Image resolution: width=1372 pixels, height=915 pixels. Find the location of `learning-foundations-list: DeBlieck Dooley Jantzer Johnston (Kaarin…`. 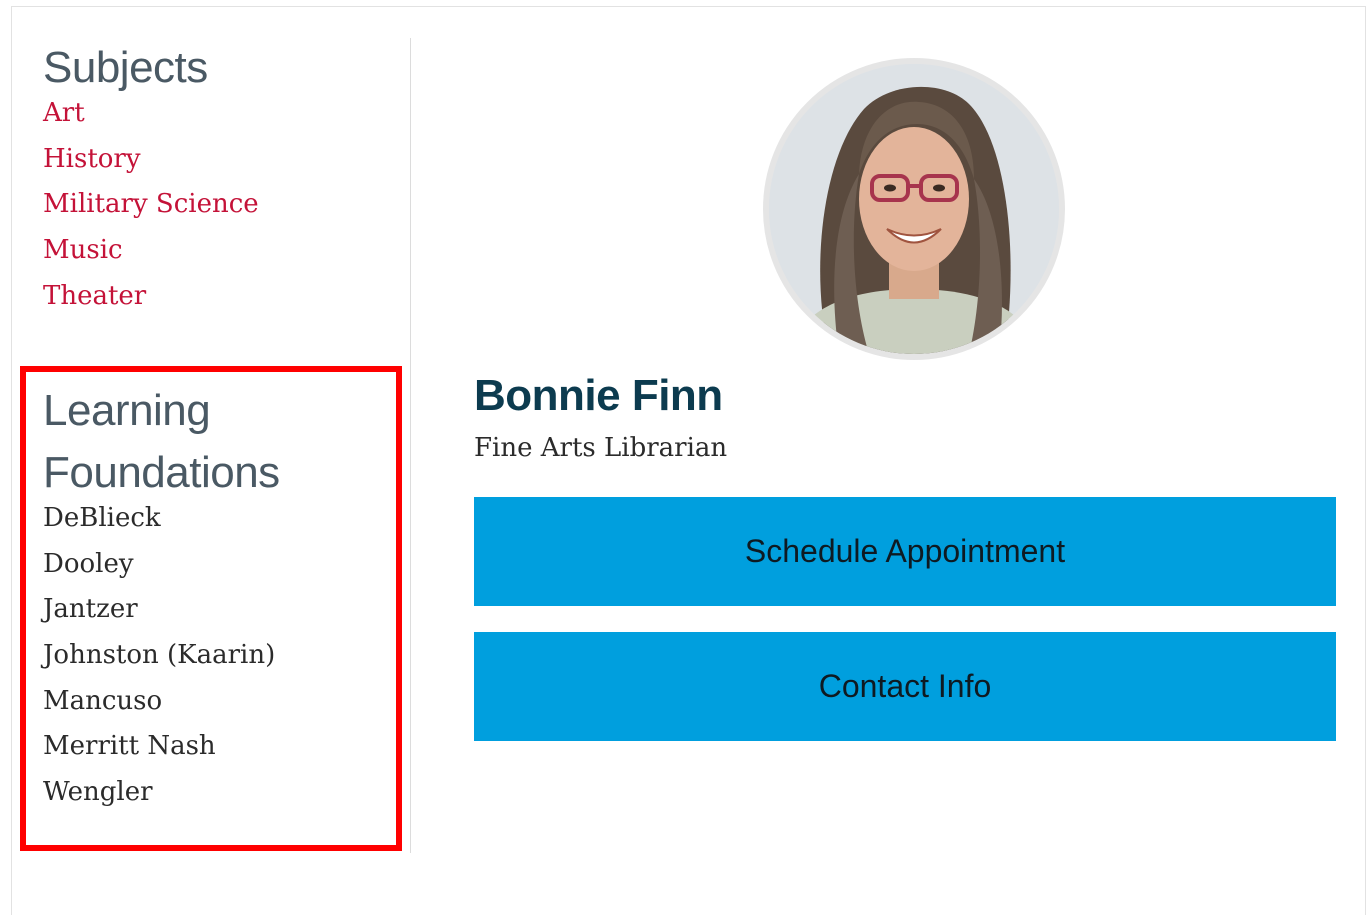

learning-foundations-list: DeBlieck Dooley Jantzer Johnston (Kaarin… is located at coordinates (161, 656).